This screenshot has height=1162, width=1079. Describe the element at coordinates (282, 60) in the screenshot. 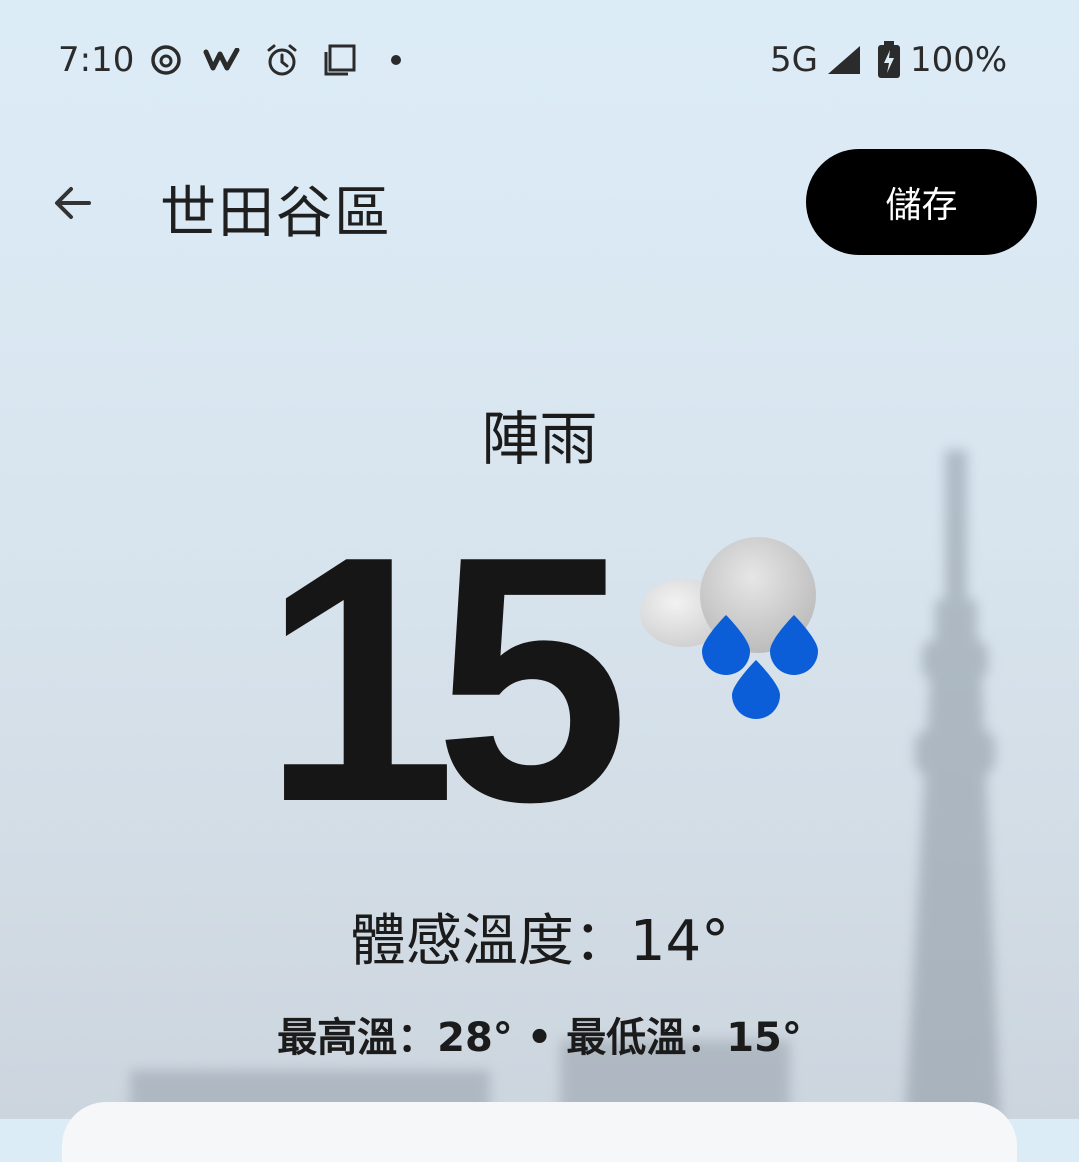

I see `alarm-icon` at that location.